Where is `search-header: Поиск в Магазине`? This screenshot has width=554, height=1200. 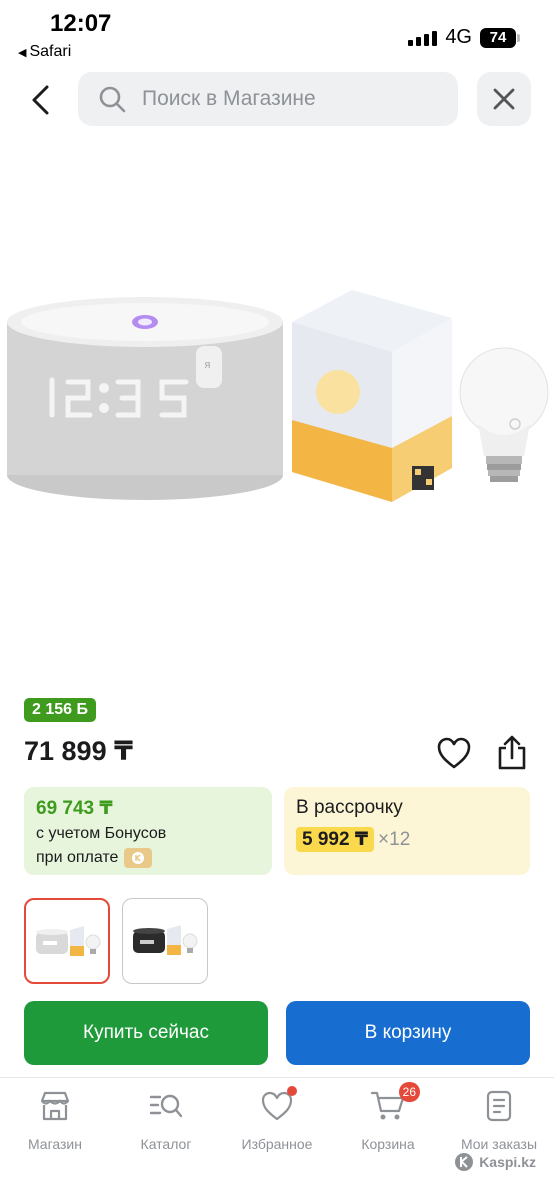 search-header: Поиск в Магазине is located at coordinates (277, 100).